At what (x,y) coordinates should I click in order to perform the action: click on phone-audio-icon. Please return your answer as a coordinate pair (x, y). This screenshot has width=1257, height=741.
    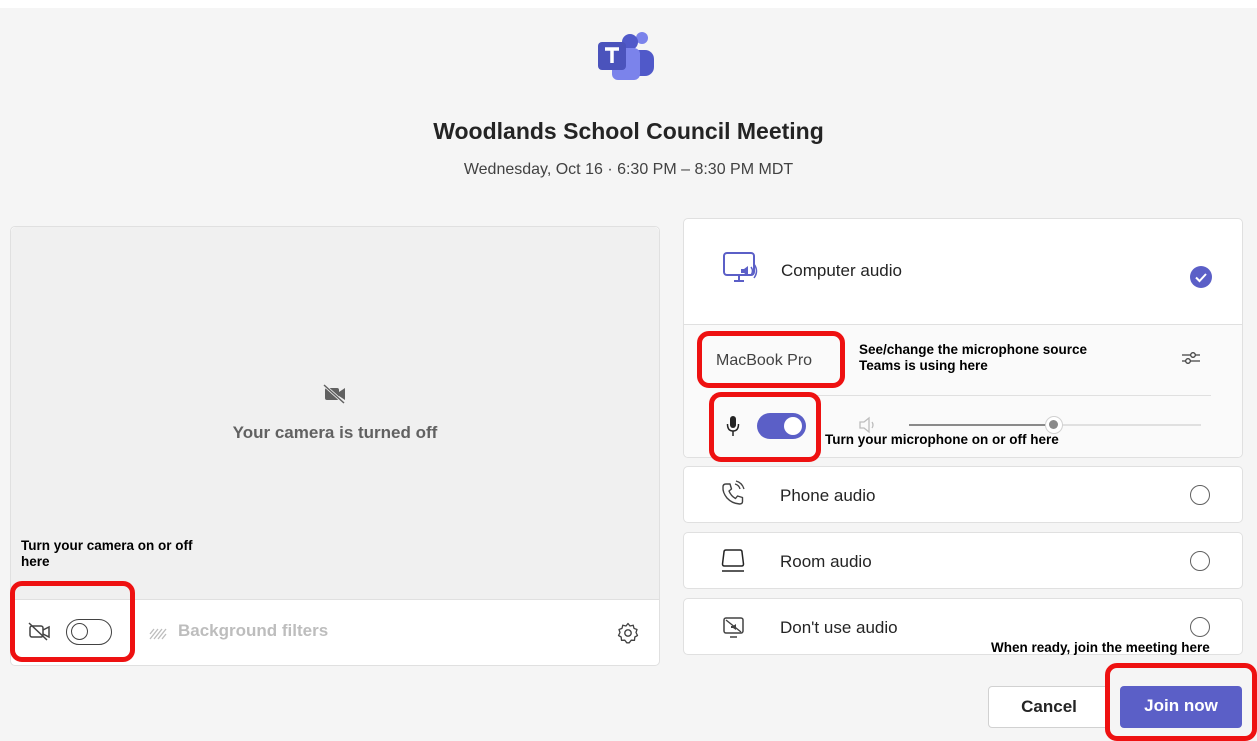
    Looking at the image, I should click on (733, 492).